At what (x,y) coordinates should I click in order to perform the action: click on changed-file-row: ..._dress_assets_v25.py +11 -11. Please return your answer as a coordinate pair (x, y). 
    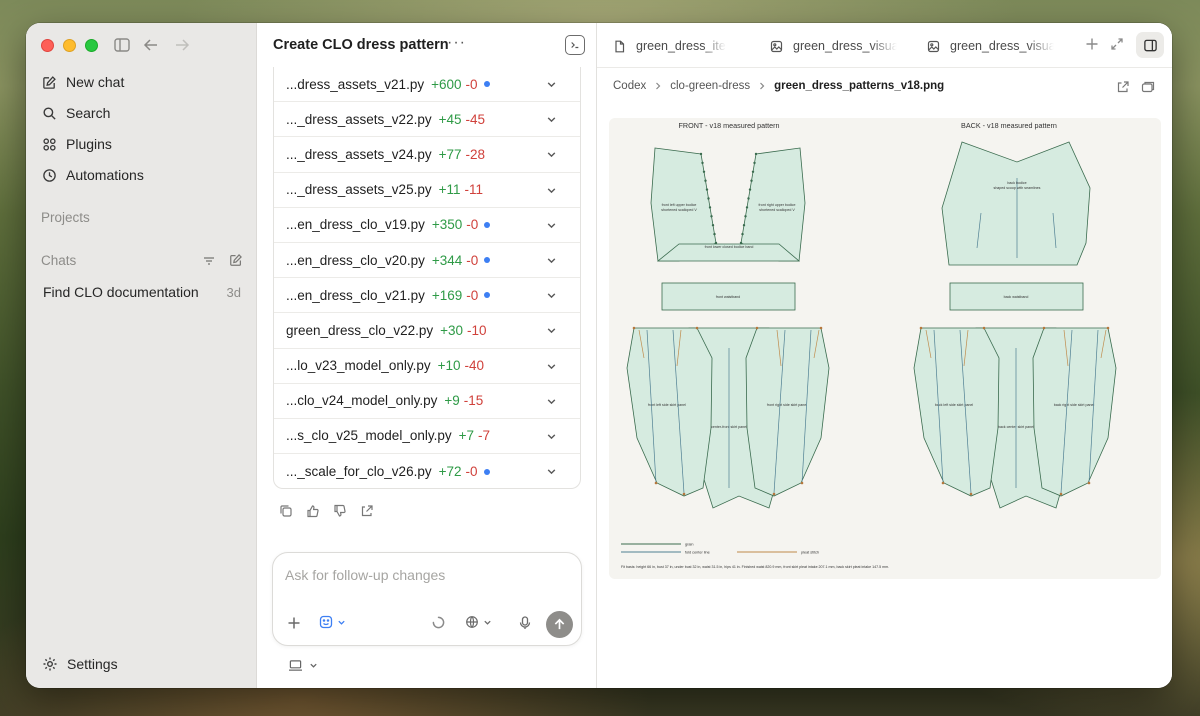
    Looking at the image, I should click on (427, 190).